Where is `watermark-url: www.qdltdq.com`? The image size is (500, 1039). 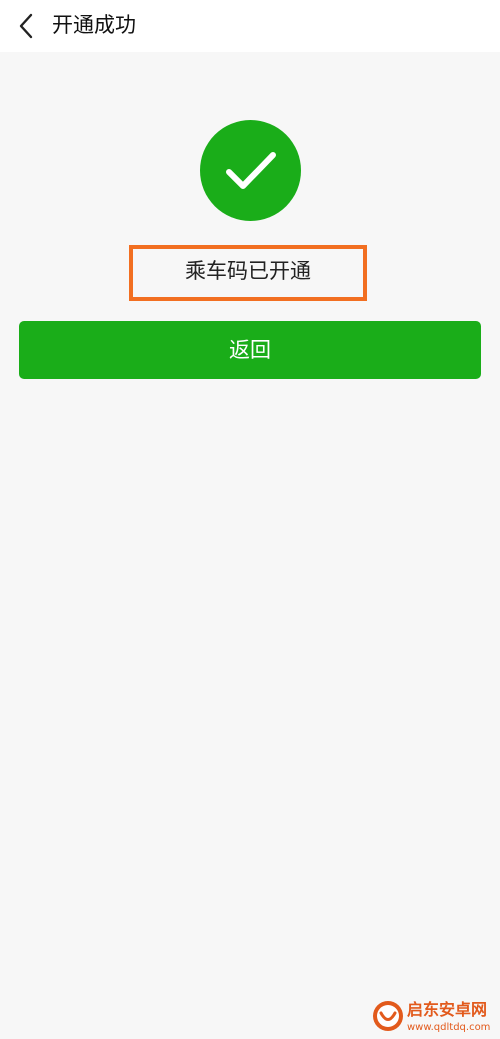
watermark-url: www.qdltdq.com is located at coordinates (449, 1027).